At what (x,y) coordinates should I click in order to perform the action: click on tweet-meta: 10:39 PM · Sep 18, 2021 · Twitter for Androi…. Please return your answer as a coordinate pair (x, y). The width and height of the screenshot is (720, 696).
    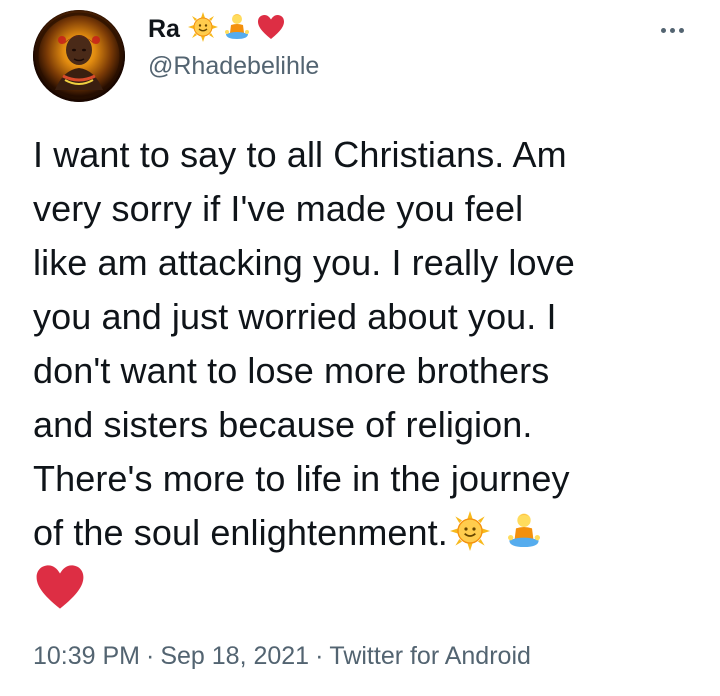
    Looking at the image, I should click on (282, 656).